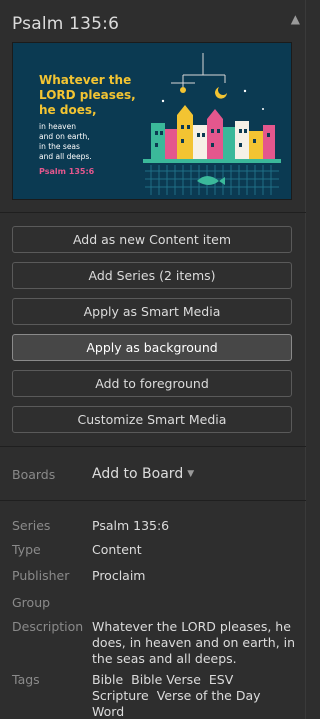 The height and width of the screenshot is (719, 320). Describe the element at coordinates (67, 171) in the screenshot. I see `thumb-ref: Psalm 135:6` at that location.